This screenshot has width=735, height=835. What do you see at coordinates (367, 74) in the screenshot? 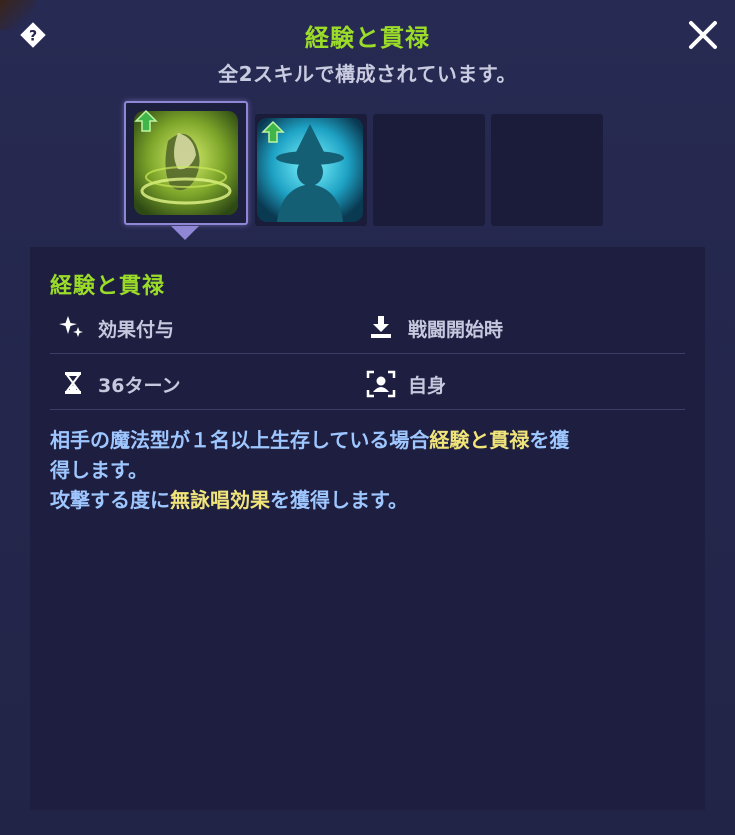
I see `page-subtitle: 全2スキルで構成されています。` at bounding box center [367, 74].